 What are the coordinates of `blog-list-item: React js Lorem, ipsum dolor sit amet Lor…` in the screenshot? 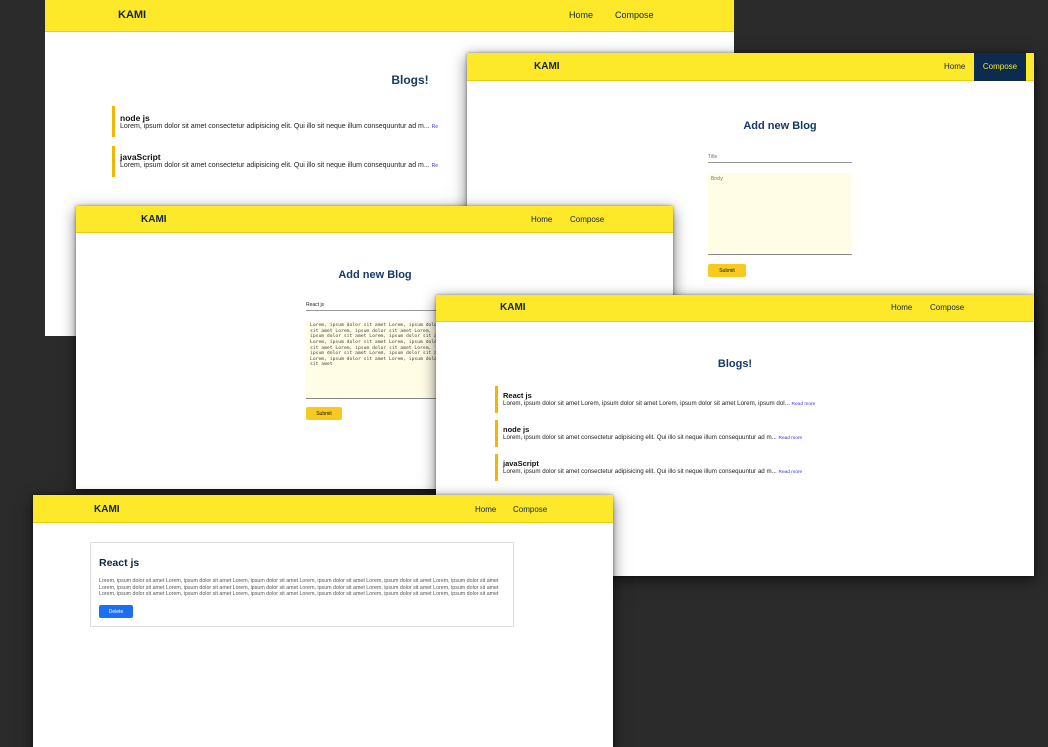 It's located at (655, 399).